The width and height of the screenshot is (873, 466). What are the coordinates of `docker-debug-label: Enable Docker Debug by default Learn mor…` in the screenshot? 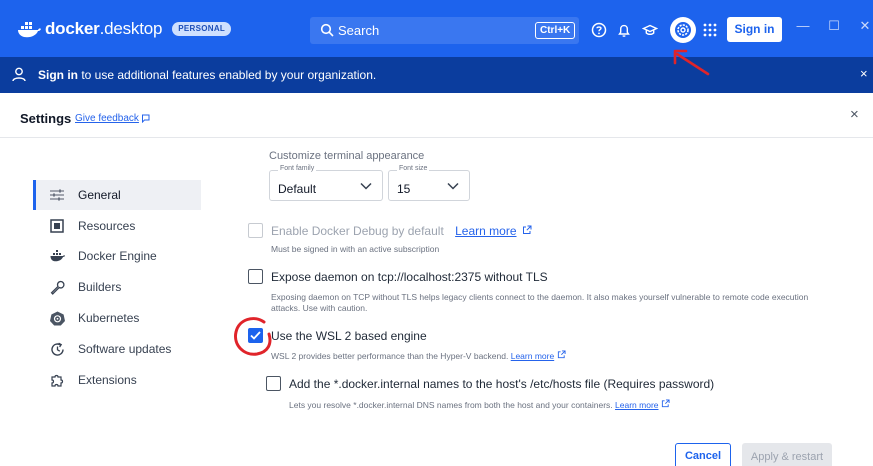 It's located at (401, 231).